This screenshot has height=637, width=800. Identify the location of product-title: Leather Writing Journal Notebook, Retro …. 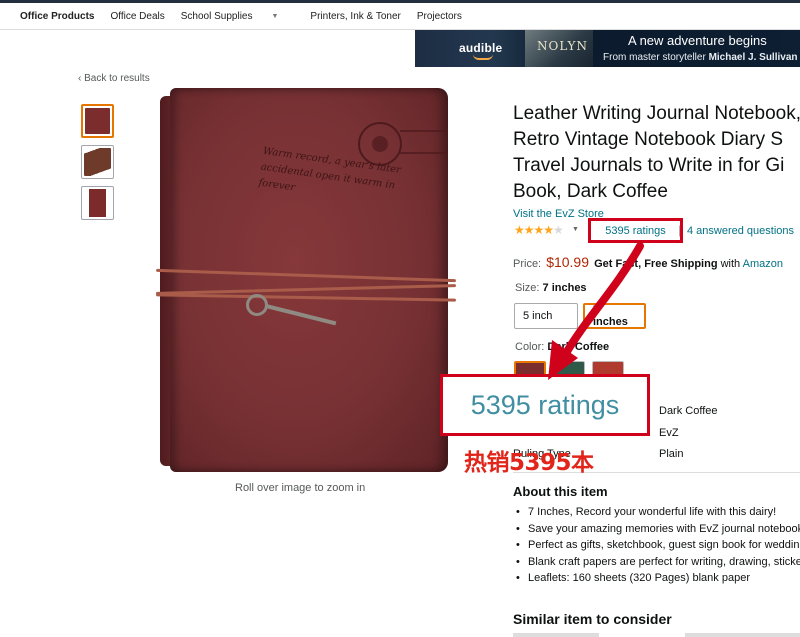
(656, 153).